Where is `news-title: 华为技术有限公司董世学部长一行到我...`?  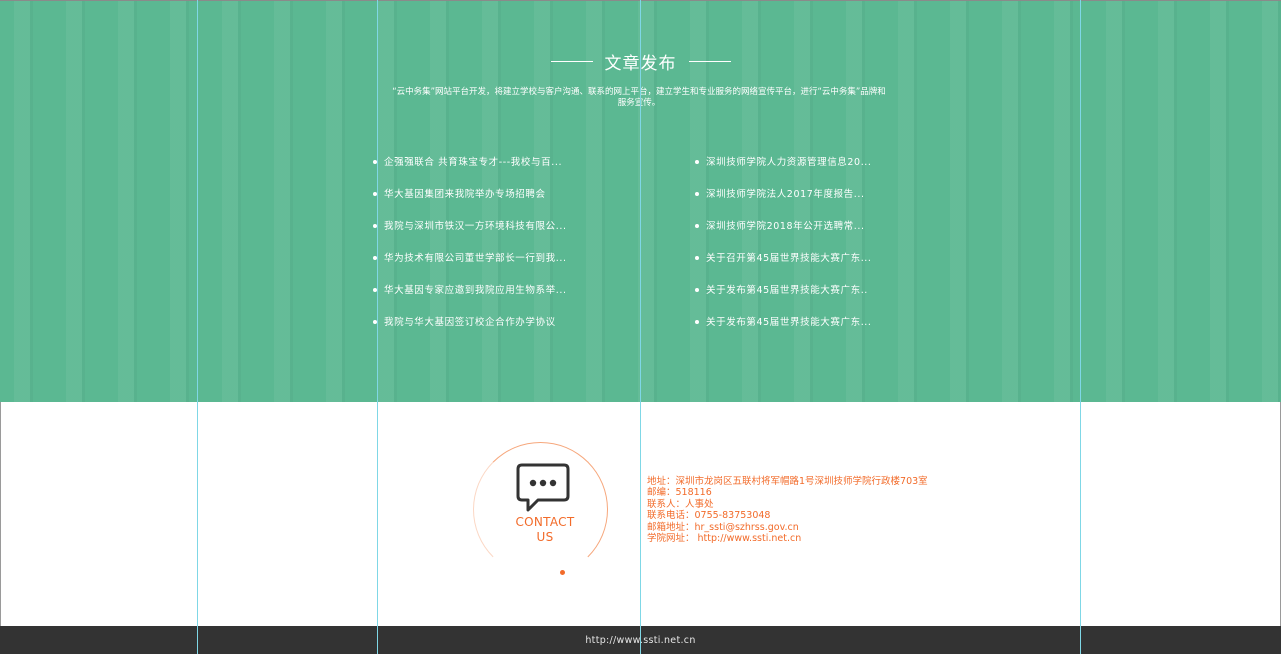
news-title: 华为技术有限公司董世学部长一行到我... is located at coordinates (475, 258).